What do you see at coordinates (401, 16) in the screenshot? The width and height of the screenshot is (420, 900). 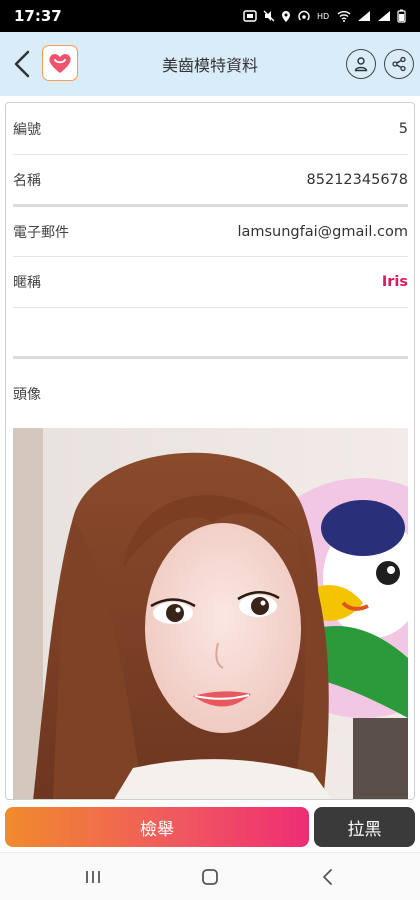 I see `battery-icon` at bounding box center [401, 16].